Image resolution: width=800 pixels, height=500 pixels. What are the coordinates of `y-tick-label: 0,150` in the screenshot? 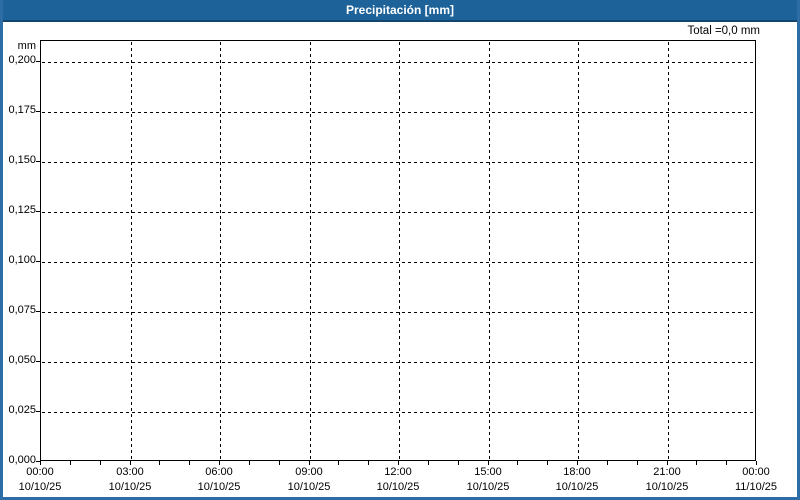 It's located at (22, 160).